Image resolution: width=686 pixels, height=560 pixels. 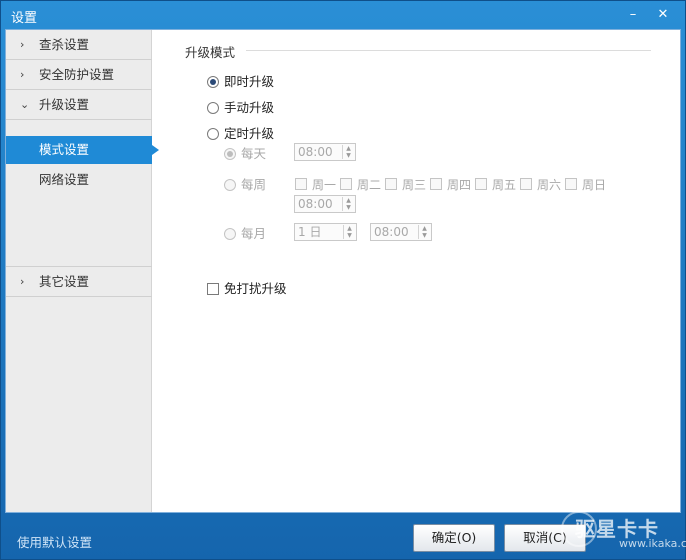 What do you see at coordinates (255, 288) in the screenshot?
I see `checkbox-label: 免打扰升级` at bounding box center [255, 288].